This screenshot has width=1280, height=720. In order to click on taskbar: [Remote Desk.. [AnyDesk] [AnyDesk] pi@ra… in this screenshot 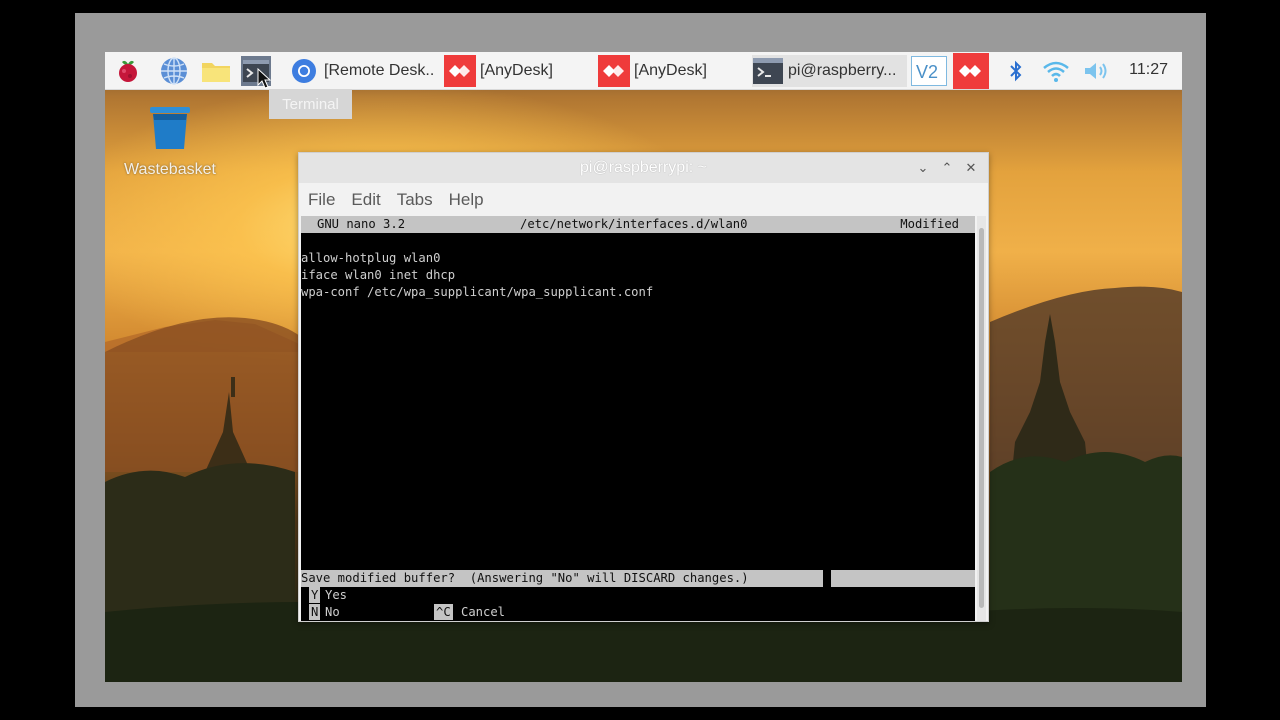, I will do `click(643, 71)`.